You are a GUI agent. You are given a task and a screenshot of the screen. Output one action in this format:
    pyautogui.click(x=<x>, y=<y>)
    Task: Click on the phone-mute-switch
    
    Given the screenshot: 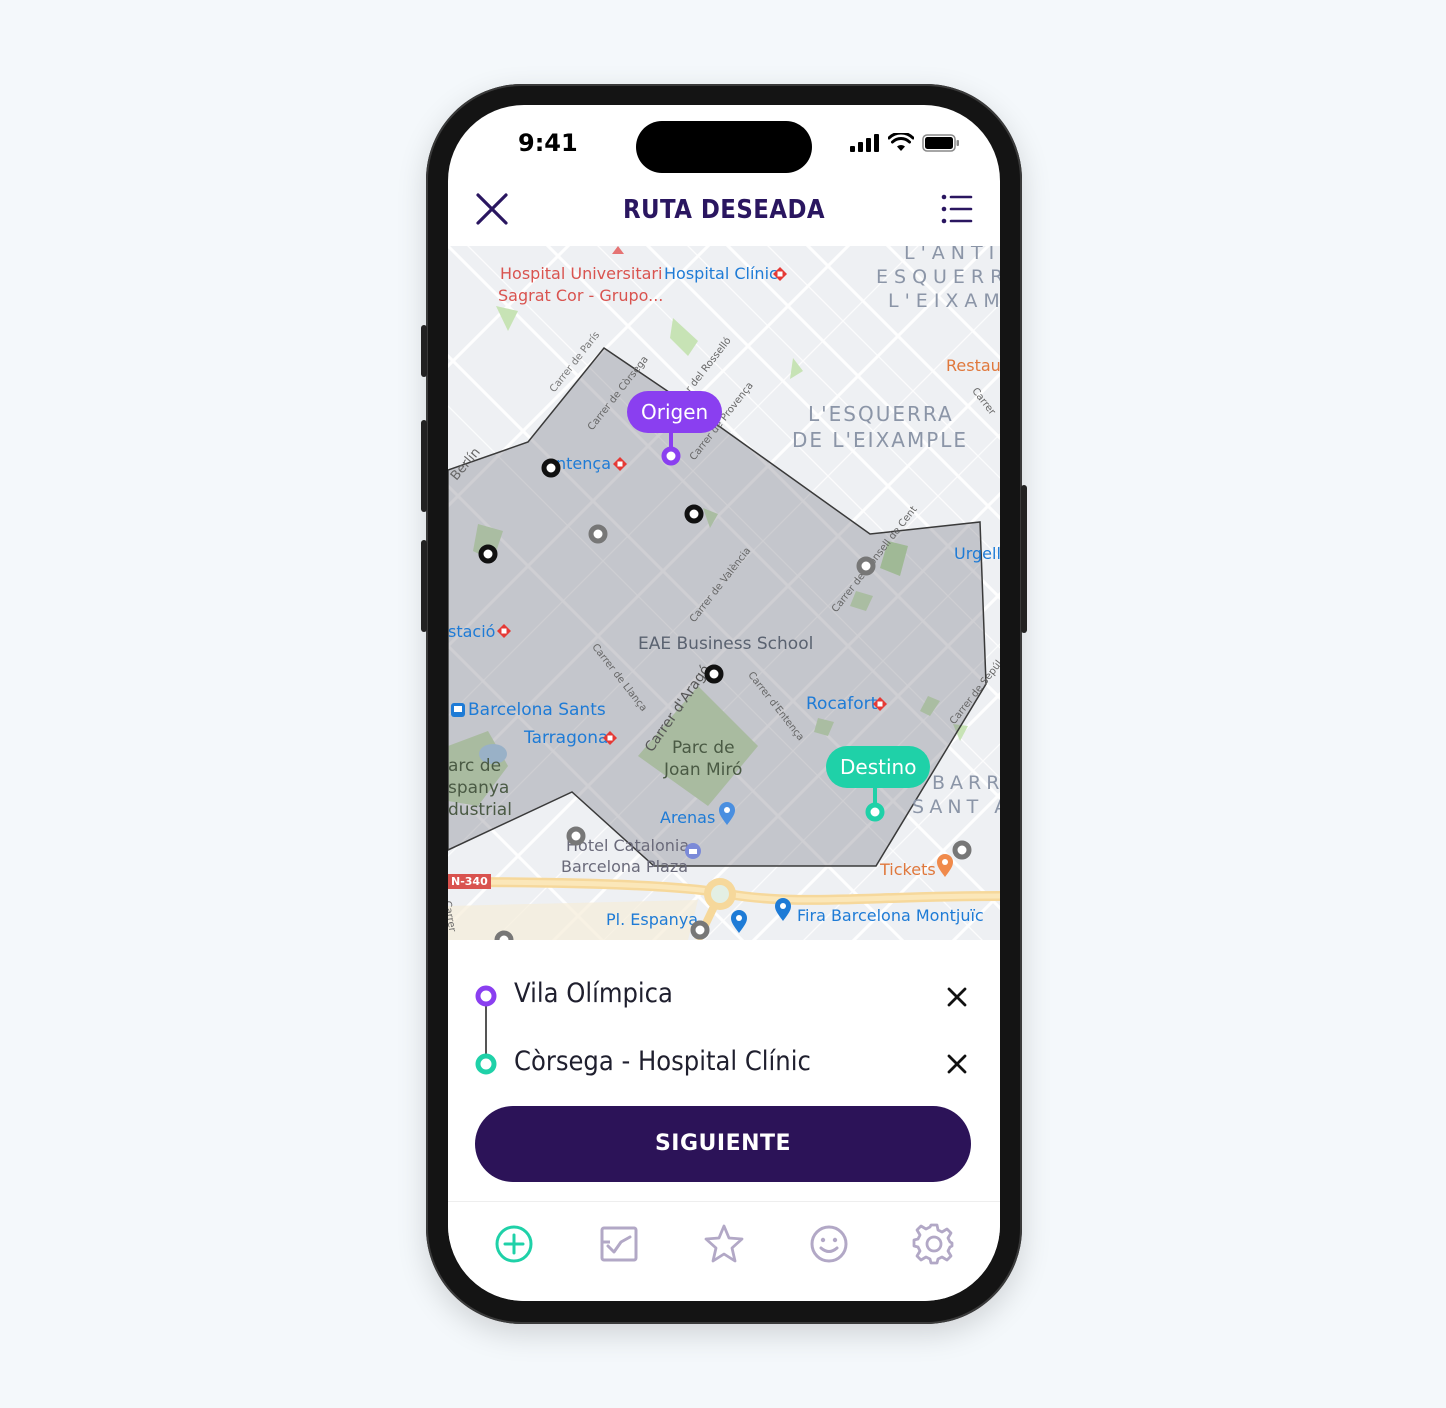 What is the action you would take?
    pyautogui.click(x=424, y=351)
    